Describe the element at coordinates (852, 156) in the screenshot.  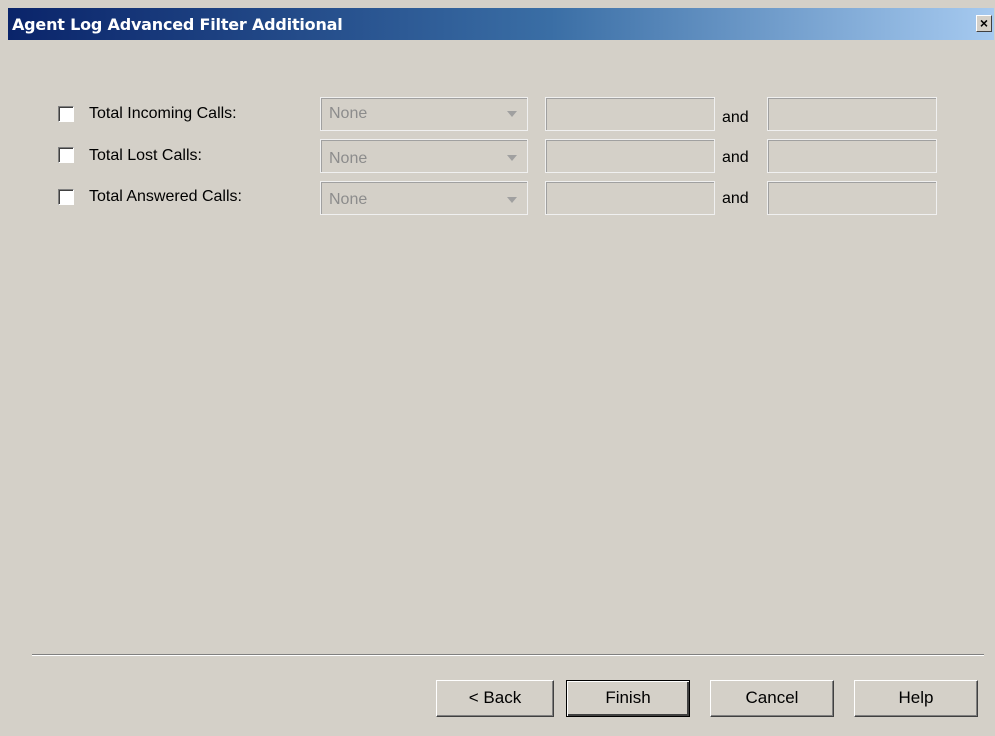
I see `lost-calls-to-input` at that location.